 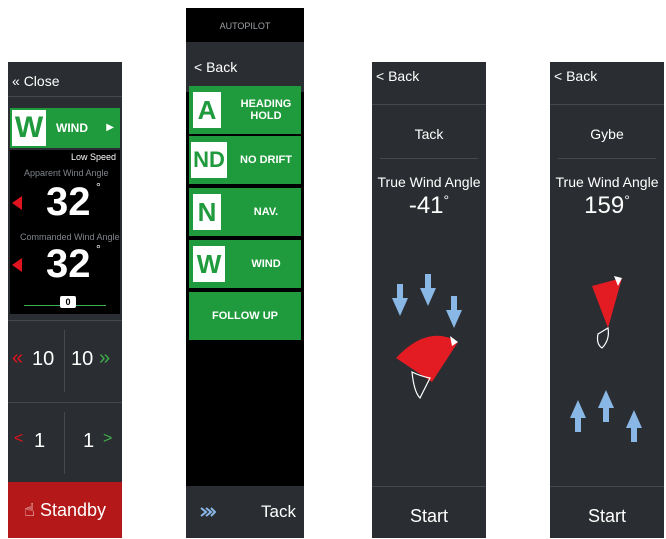 What do you see at coordinates (66, 173) in the screenshot?
I see `apparent-wind-label: Apparent Wind Angle` at bounding box center [66, 173].